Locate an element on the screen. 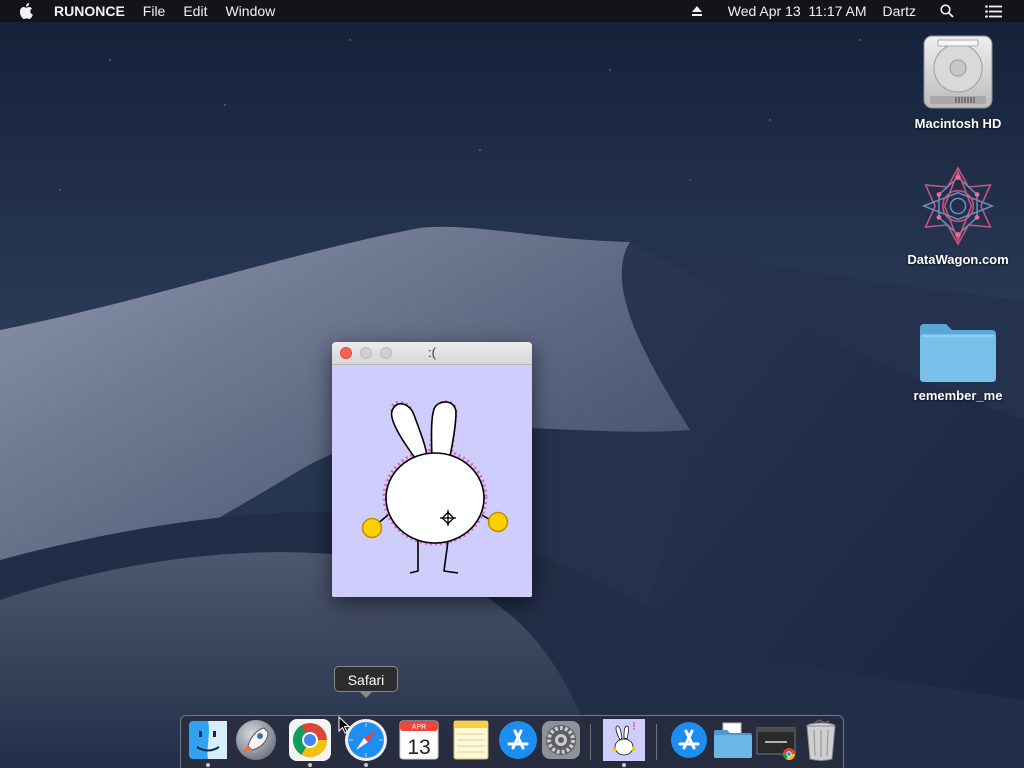  dock-item-chrome is located at coordinates (310, 740).